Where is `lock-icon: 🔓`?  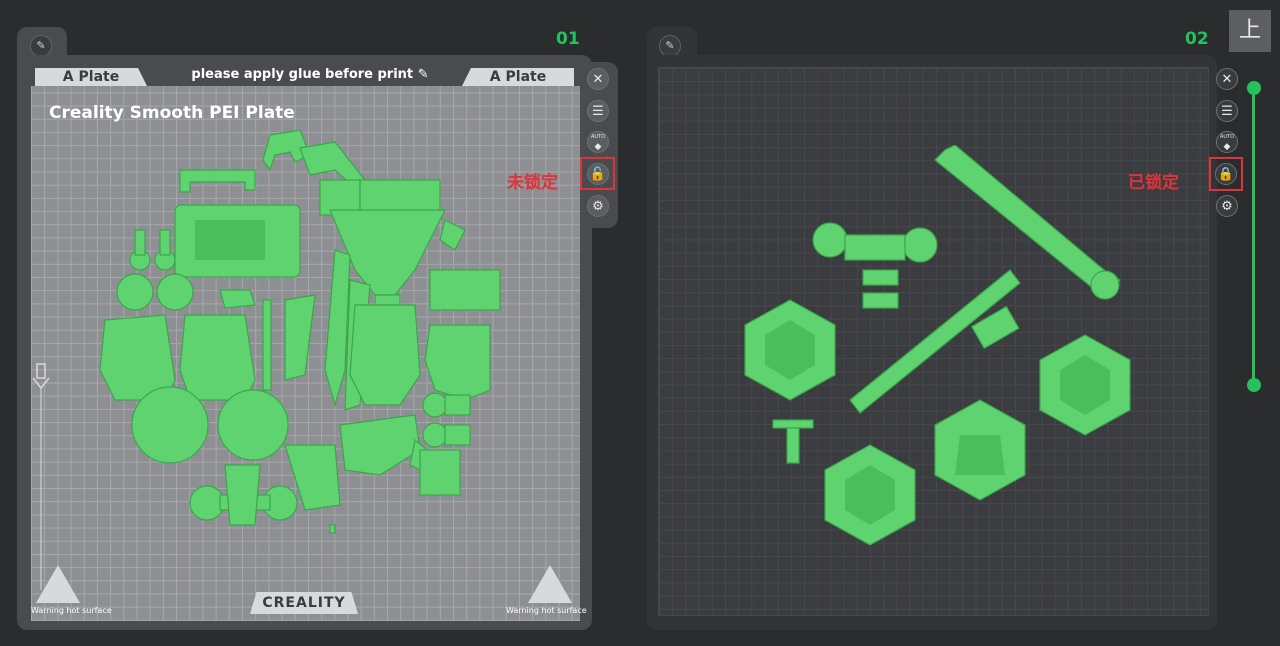
lock-icon: 🔓 is located at coordinates (598, 174).